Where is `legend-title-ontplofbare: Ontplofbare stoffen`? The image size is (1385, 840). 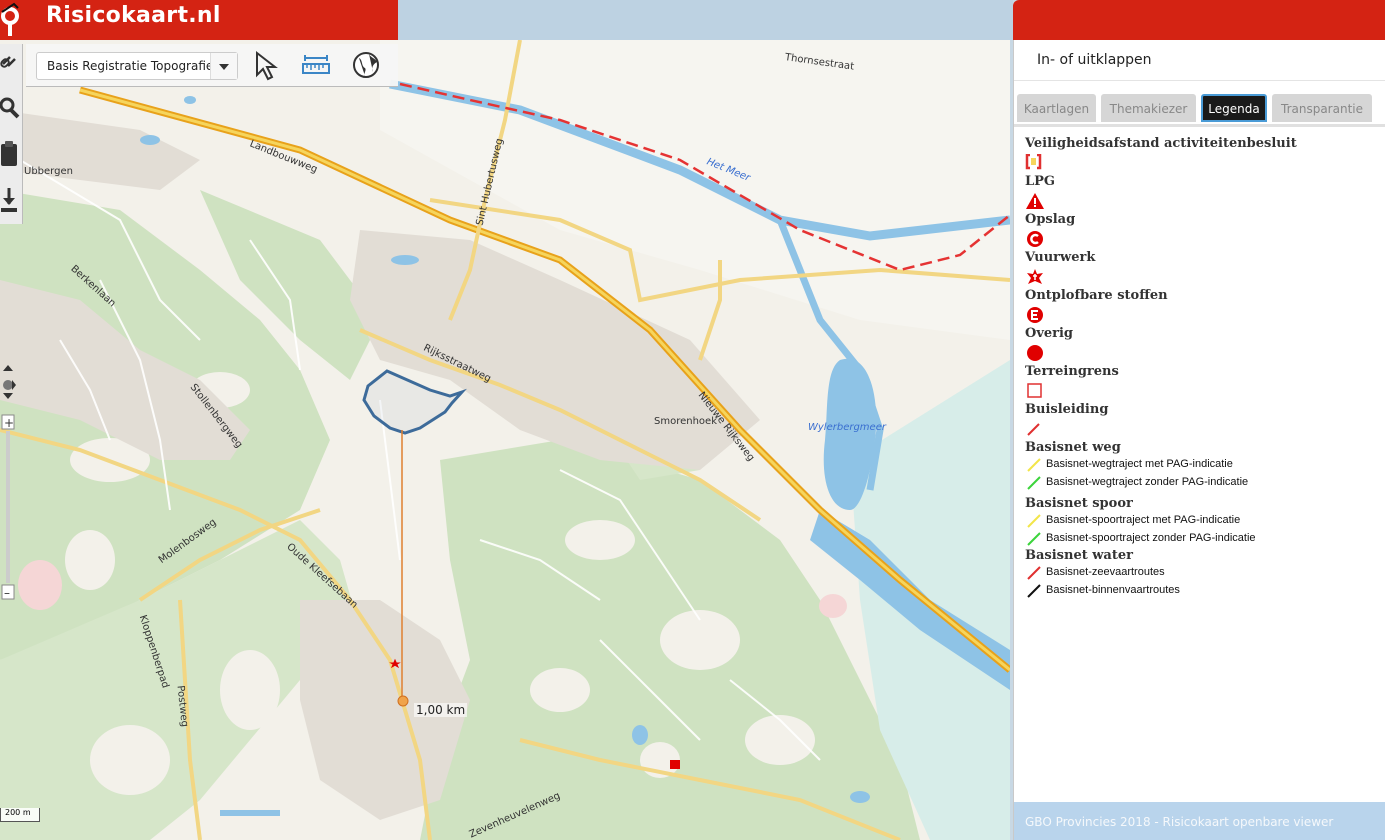 legend-title-ontplofbare: Ontplofbare stoffen is located at coordinates (1096, 295).